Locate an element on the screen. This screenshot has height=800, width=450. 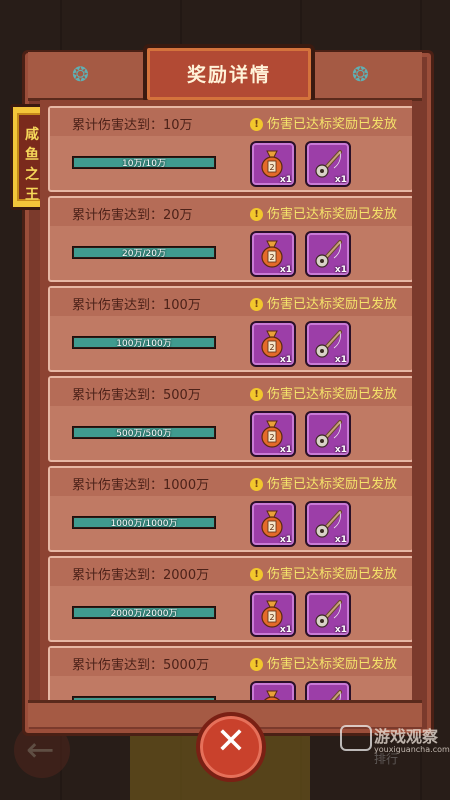
fishing-rod-icon is located at coordinates (336, 695).